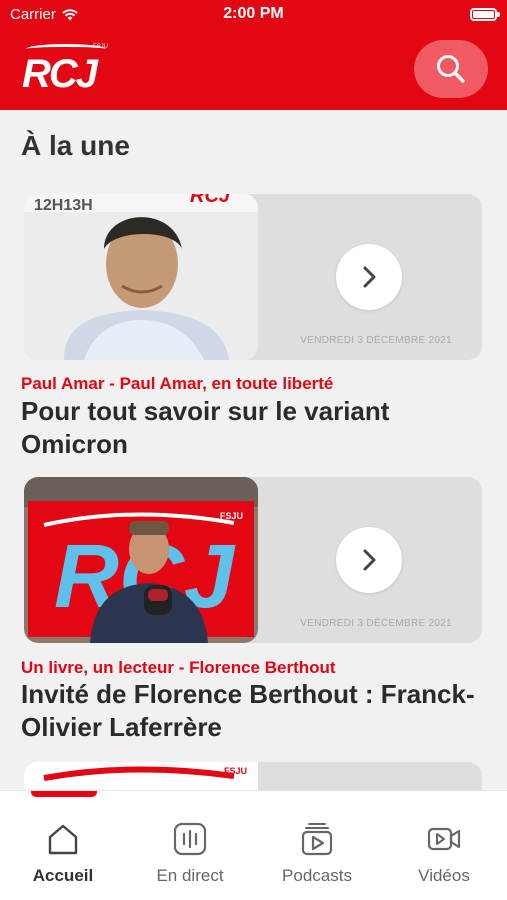 The width and height of the screenshot is (507, 900). Describe the element at coordinates (190, 875) in the screenshot. I see `tab-label: En direct` at that location.